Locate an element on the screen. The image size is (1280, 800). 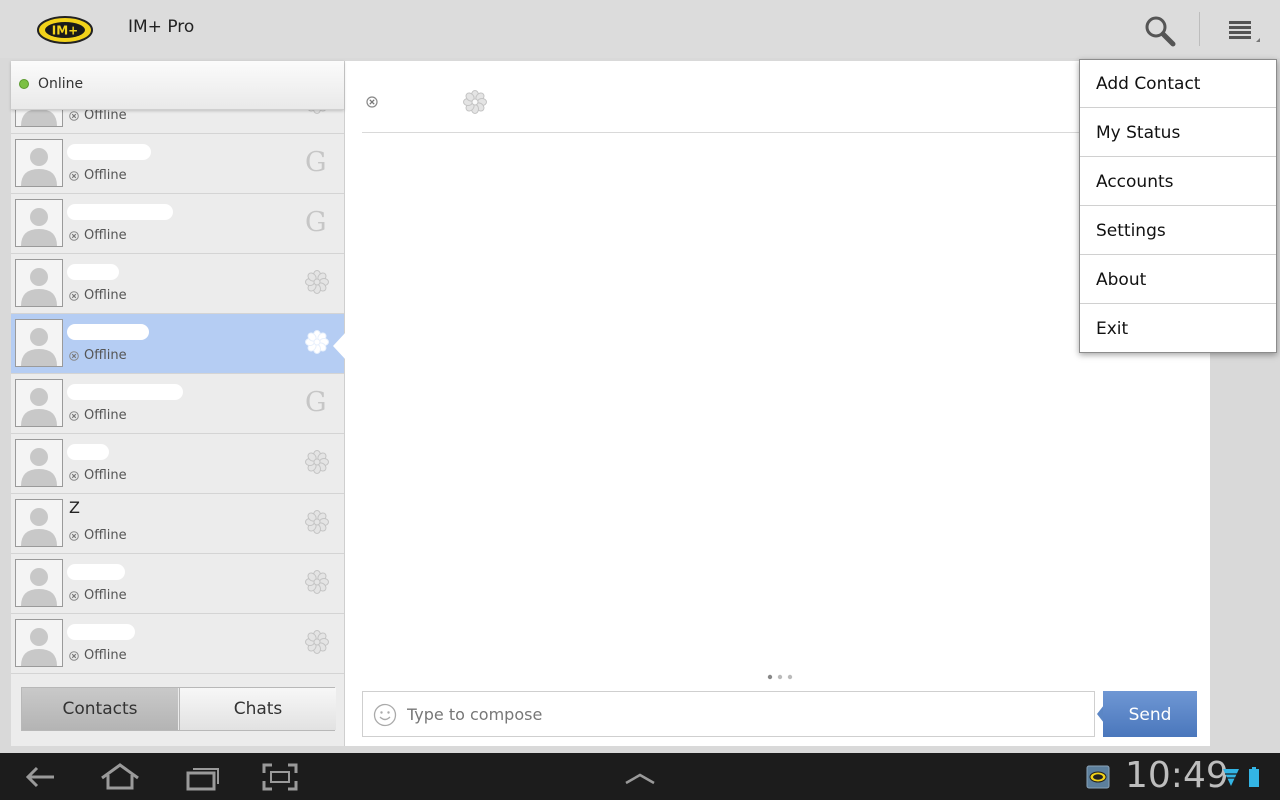
back-button is located at coordinates (40, 777).